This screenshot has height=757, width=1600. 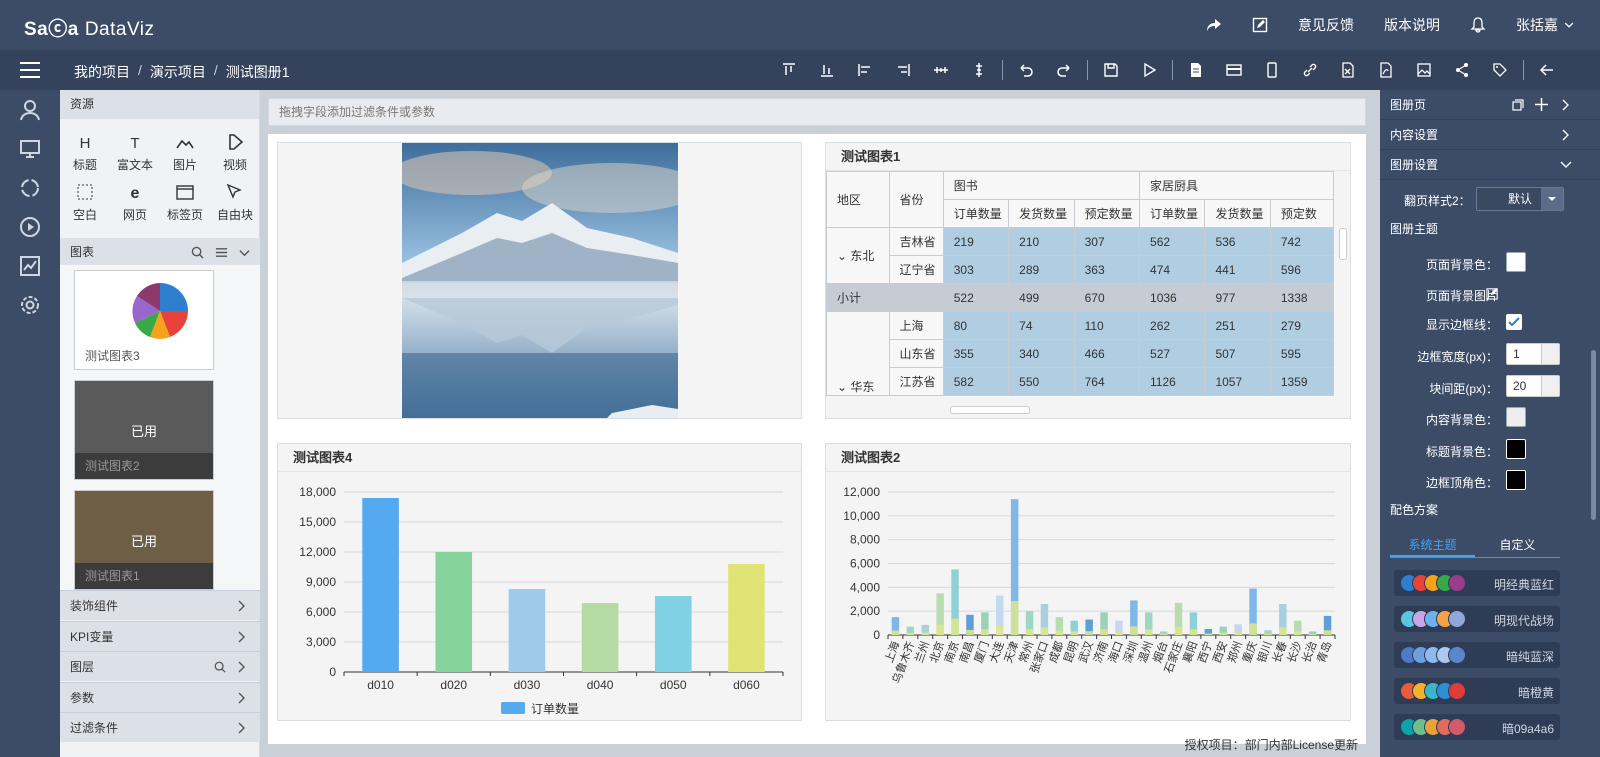 What do you see at coordinates (135, 202) in the screenshot?
I see `resource-webpage: e 网页` at bounding box center [135, 202].